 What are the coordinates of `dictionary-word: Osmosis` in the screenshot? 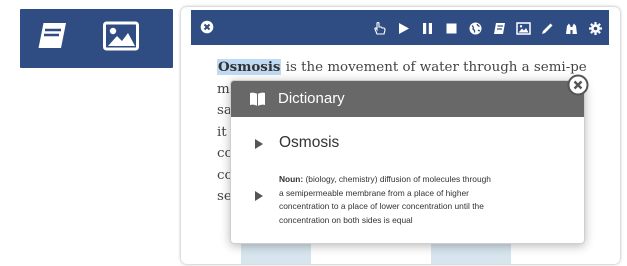 It's located at (309, 142).